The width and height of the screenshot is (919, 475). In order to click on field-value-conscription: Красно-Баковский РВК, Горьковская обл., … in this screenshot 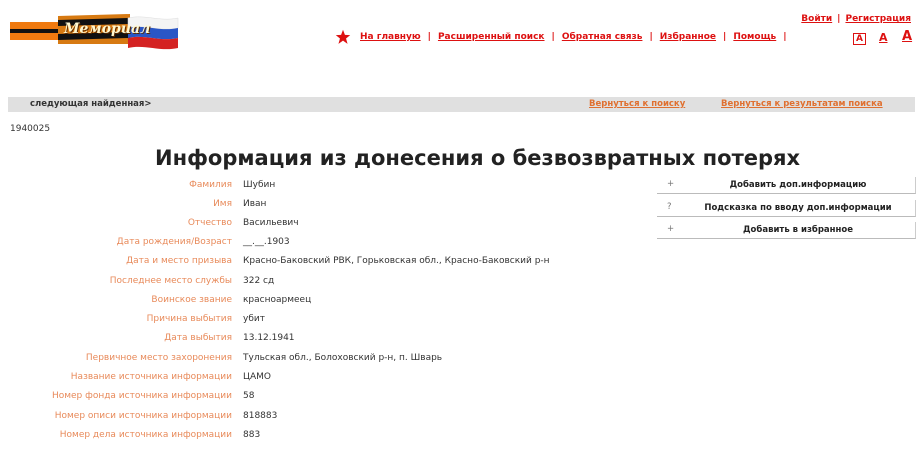, I will do `click(396, 261)`.